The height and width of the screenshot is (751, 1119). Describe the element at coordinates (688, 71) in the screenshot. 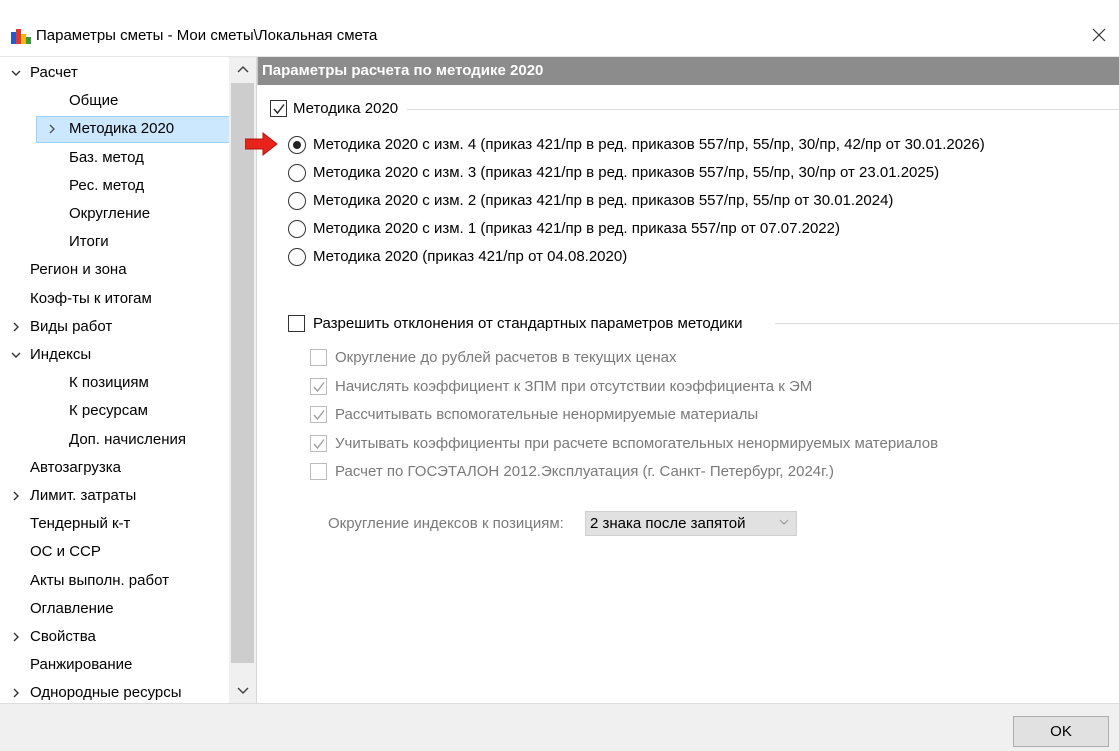

I see `panel-header: Параметры расчета по методике 2020` at that location.